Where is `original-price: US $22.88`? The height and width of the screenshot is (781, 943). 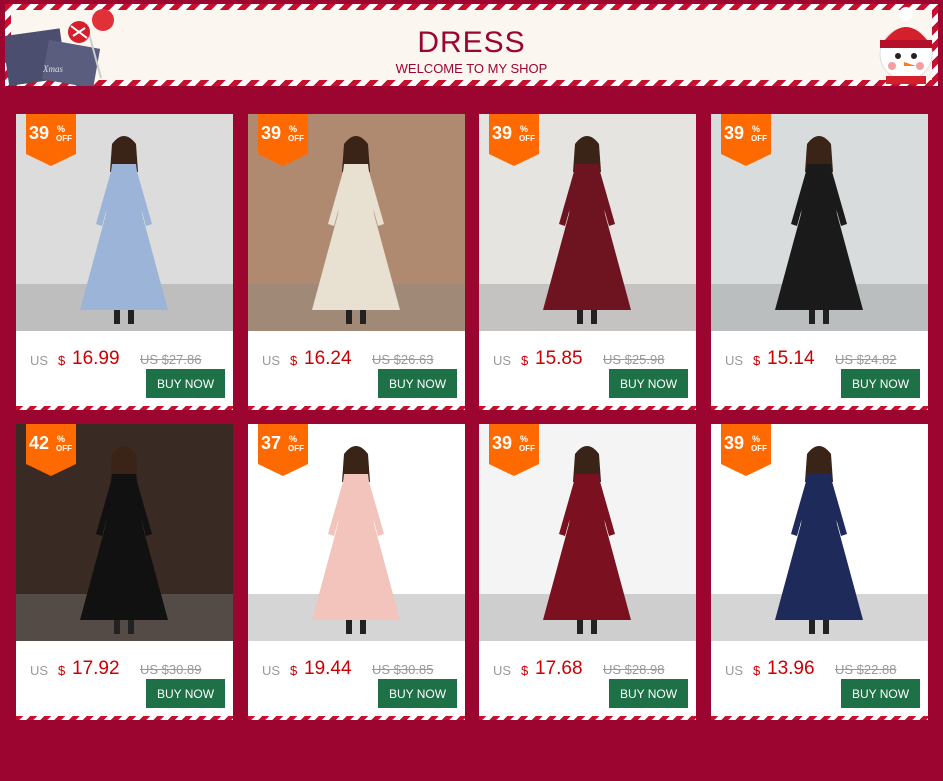
original-price: US $22.88 is located at coordinates (866, 669).